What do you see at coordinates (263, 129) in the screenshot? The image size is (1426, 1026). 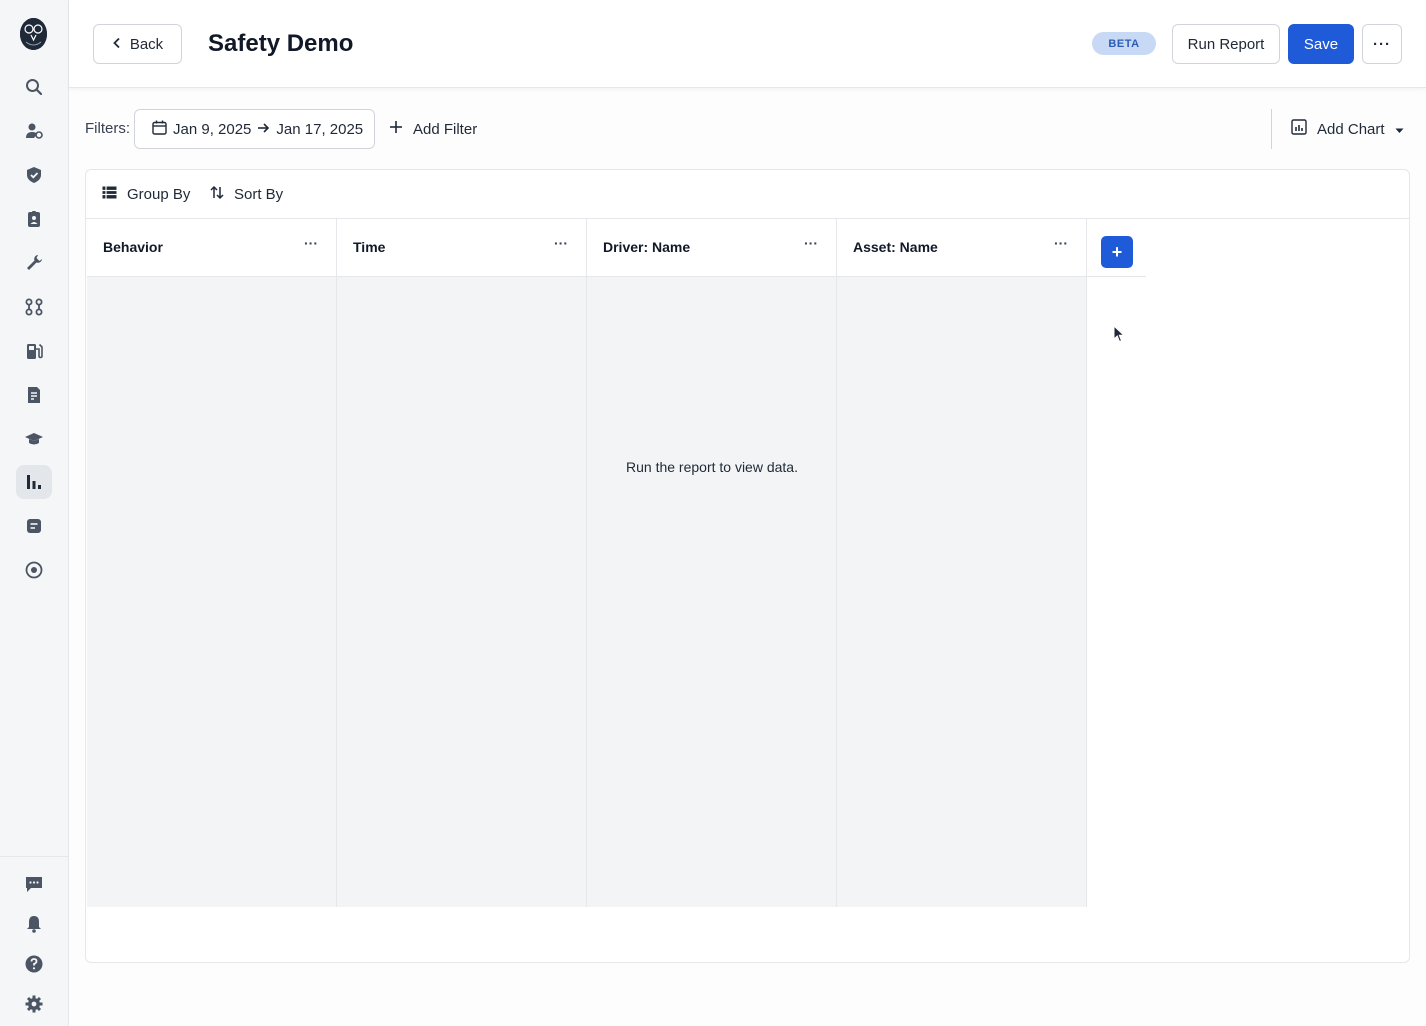 I see `arrow-right-icon` at bounding box center [263, 129].